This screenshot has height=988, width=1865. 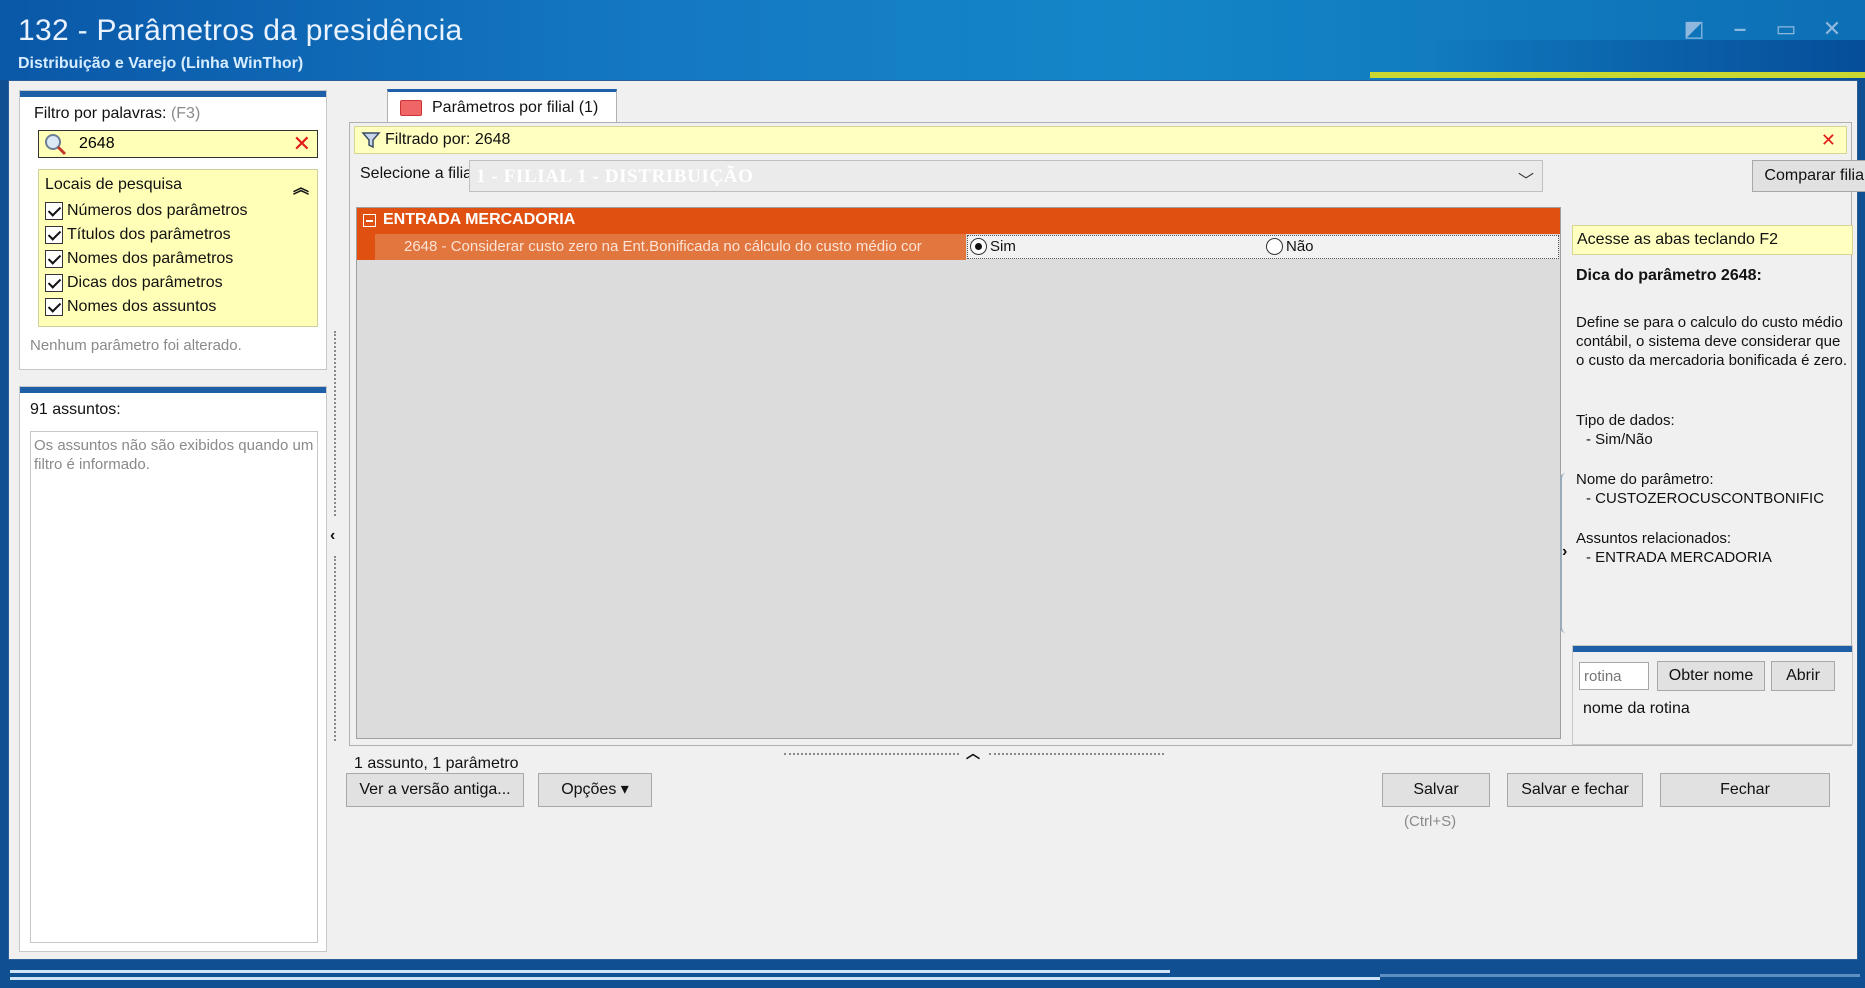 I want to click on tip-banner: Acesse as abas teclando F2, so click(x=1712, y=240).